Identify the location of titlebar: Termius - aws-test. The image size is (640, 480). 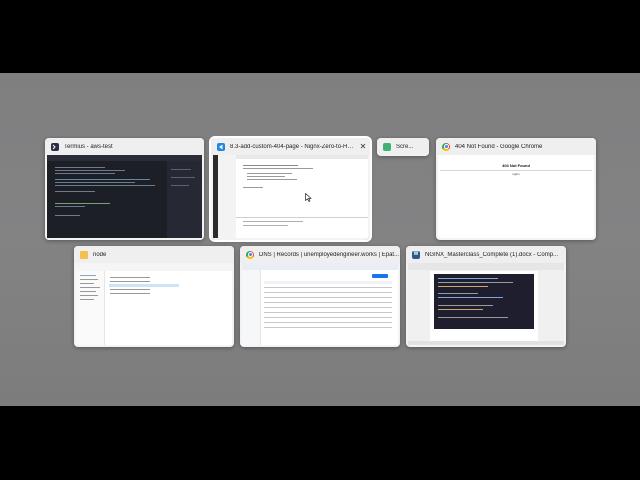
(124, 146).